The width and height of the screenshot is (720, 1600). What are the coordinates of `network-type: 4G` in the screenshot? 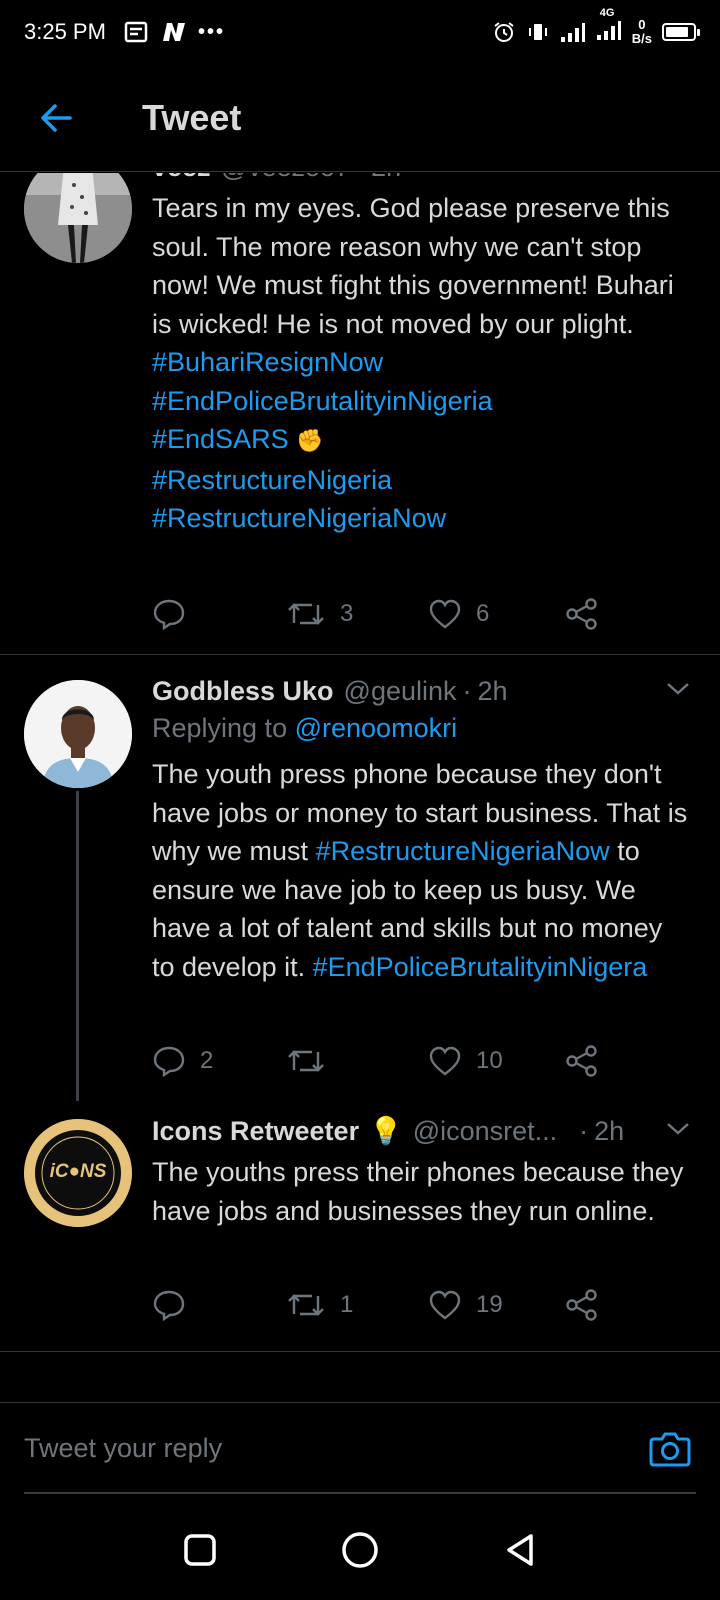 It's located at (607, 12).